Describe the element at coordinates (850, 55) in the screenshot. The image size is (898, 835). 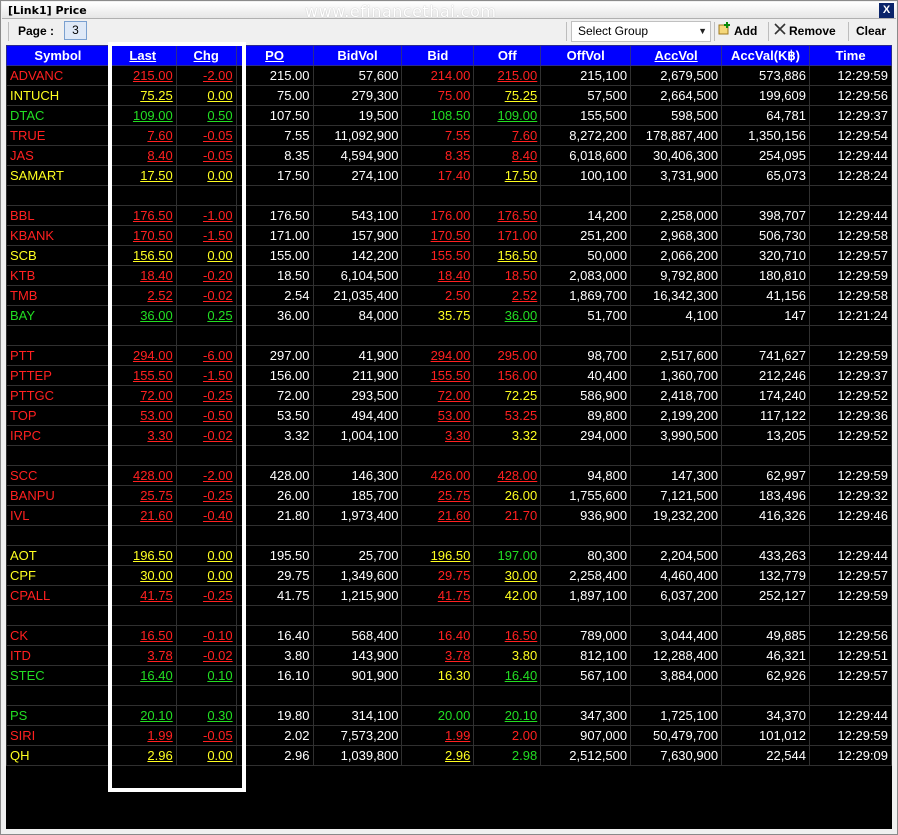
I see `column-header-time: Time` at that location.